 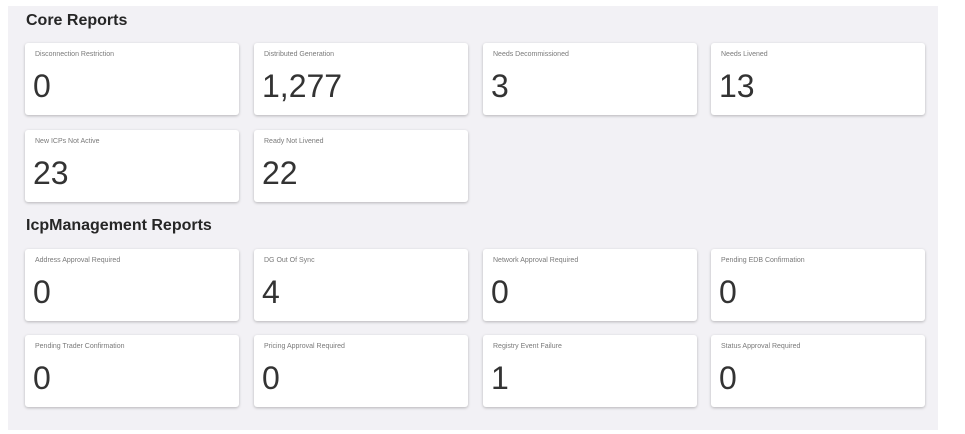 I want to click on report-card-status-approval-required: Status Approval Required 0, so click(x=818, y=371).